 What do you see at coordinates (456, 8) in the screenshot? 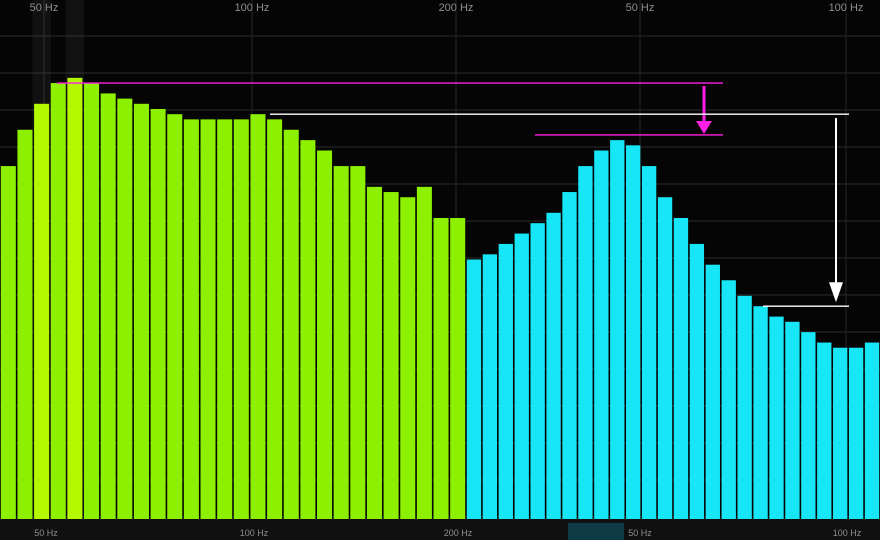
I see `top-tick-label: 200 Hz` at bounding box center [456, 8].